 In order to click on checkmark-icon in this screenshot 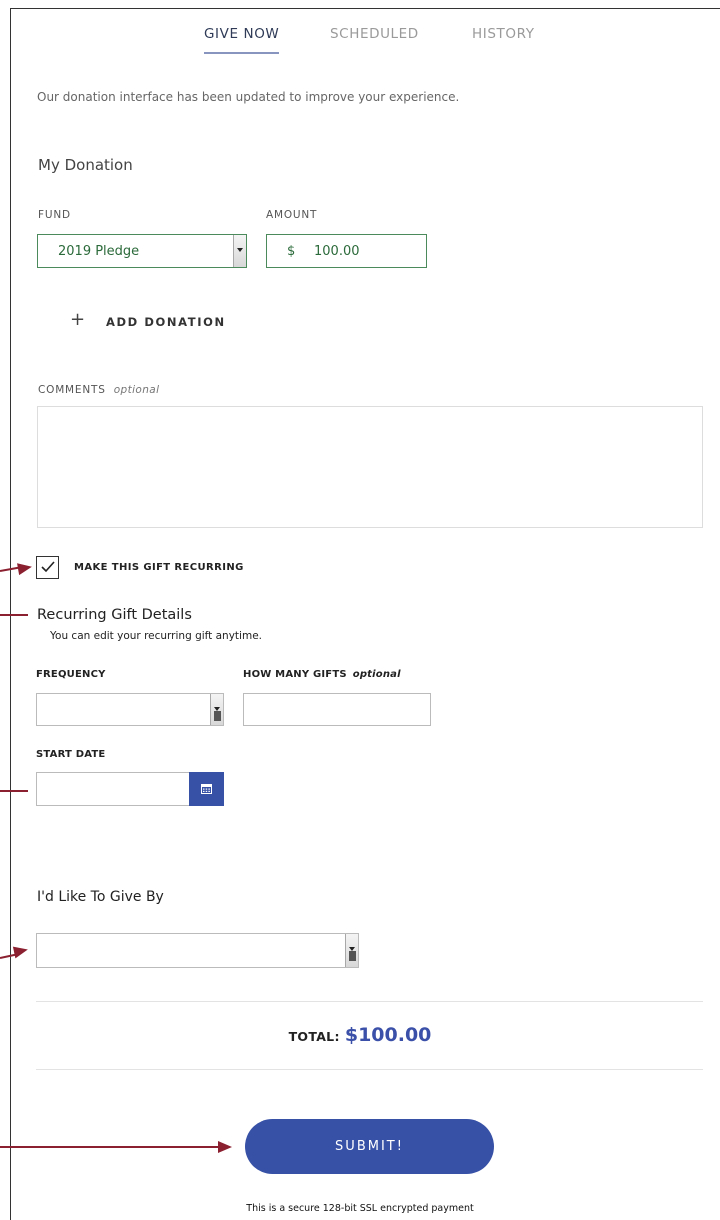, I will do `click(48, 567)`.